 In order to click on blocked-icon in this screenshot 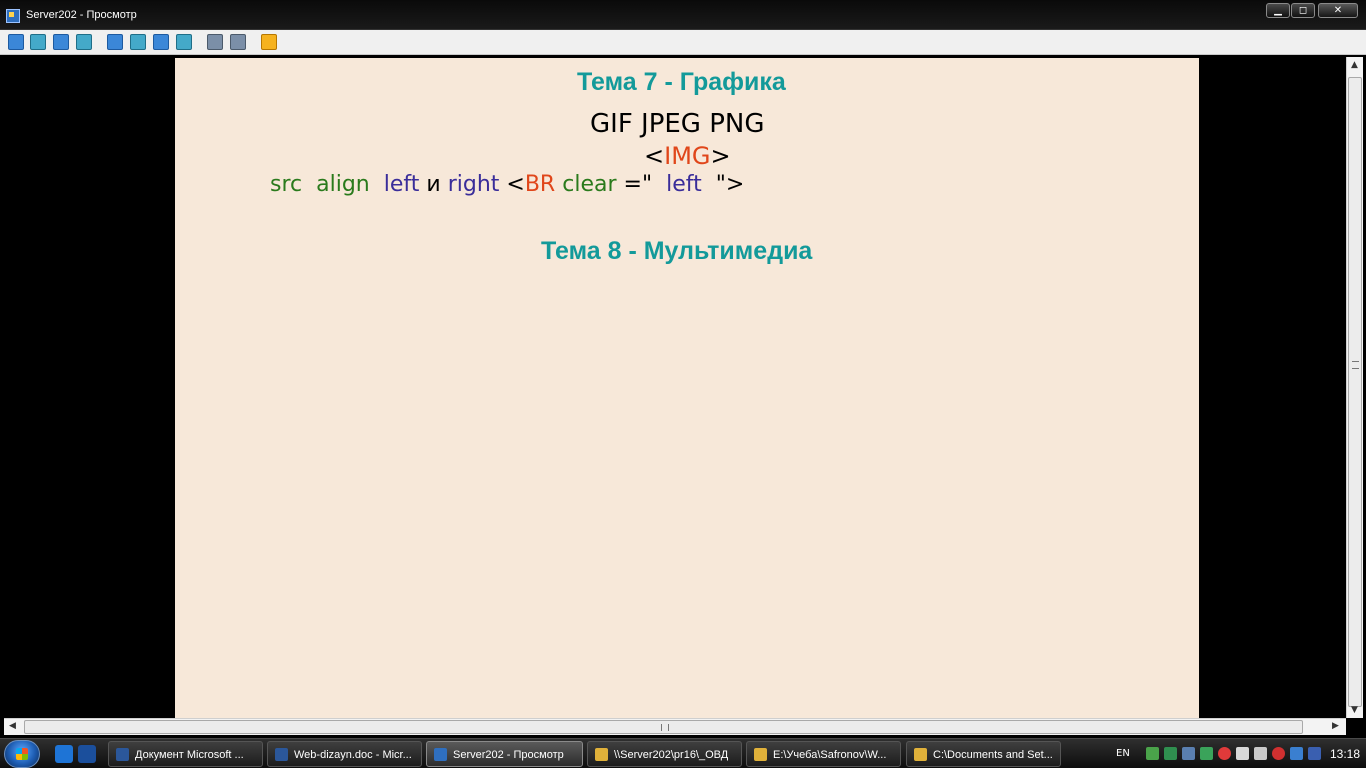, I will do `click(1278, 753)`.